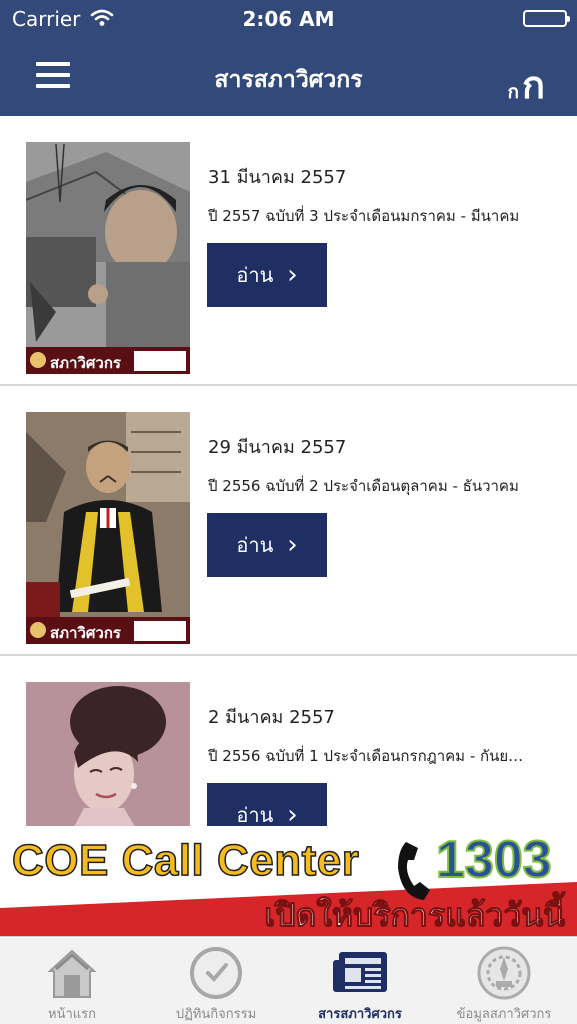 The image size is (577, 1024). What do you see at coordinates (288, 58) in the screenshot?
I see `top-bar: Carrier 2:06 AM สารสภาวิศวกร กก` at bounding box center [288, 58].